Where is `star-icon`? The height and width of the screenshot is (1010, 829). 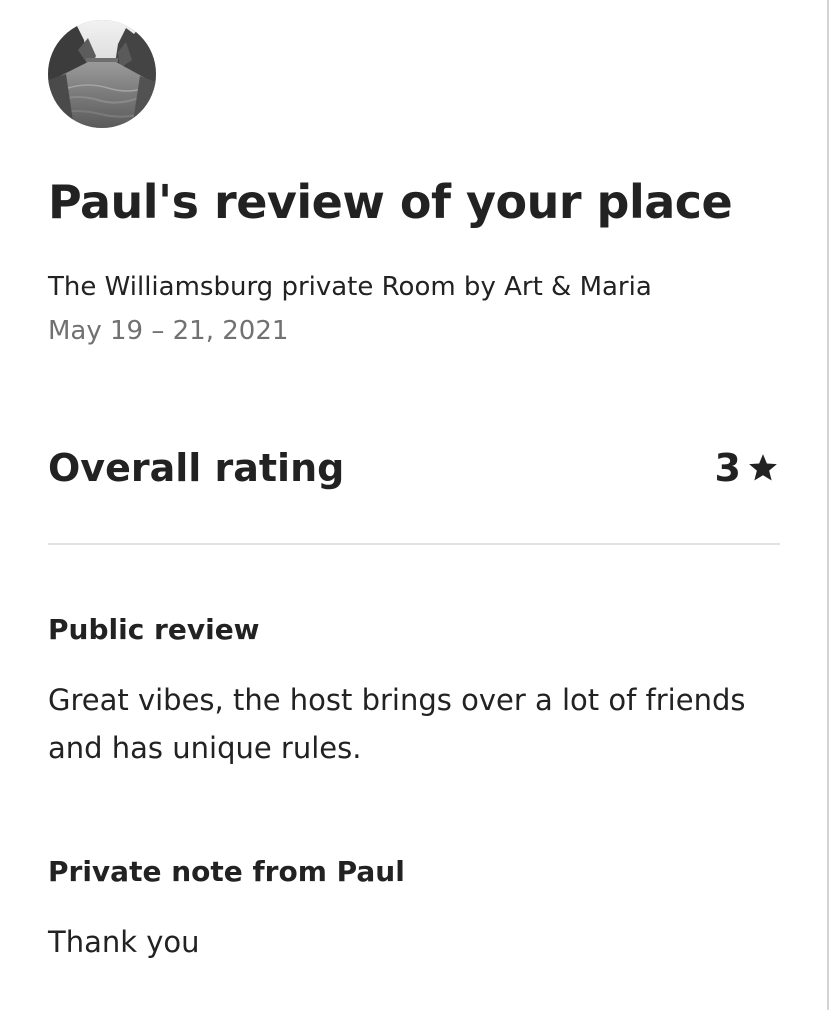 star-icon is located at coordinates (763, 468).